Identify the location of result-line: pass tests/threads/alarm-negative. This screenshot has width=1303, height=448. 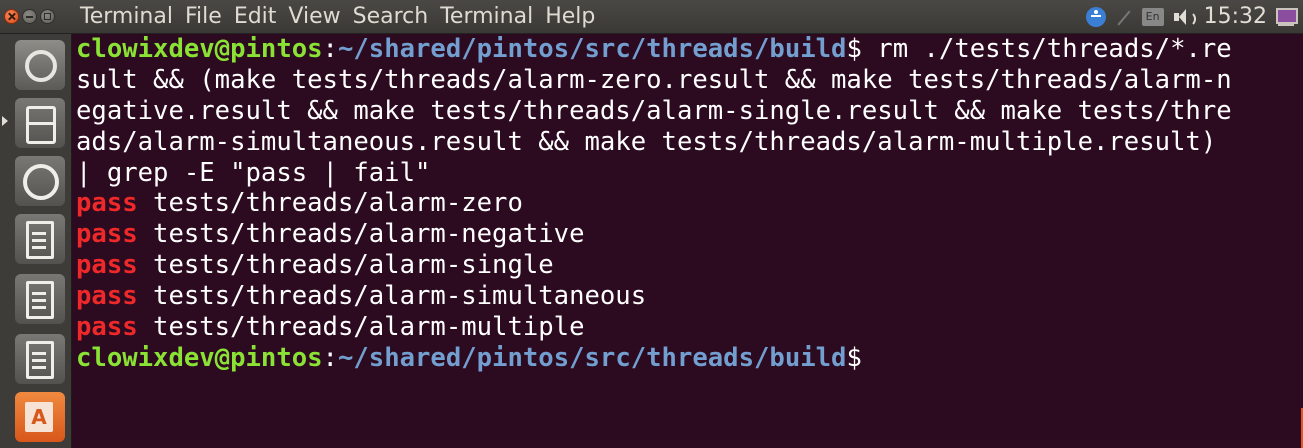
(689, 234).